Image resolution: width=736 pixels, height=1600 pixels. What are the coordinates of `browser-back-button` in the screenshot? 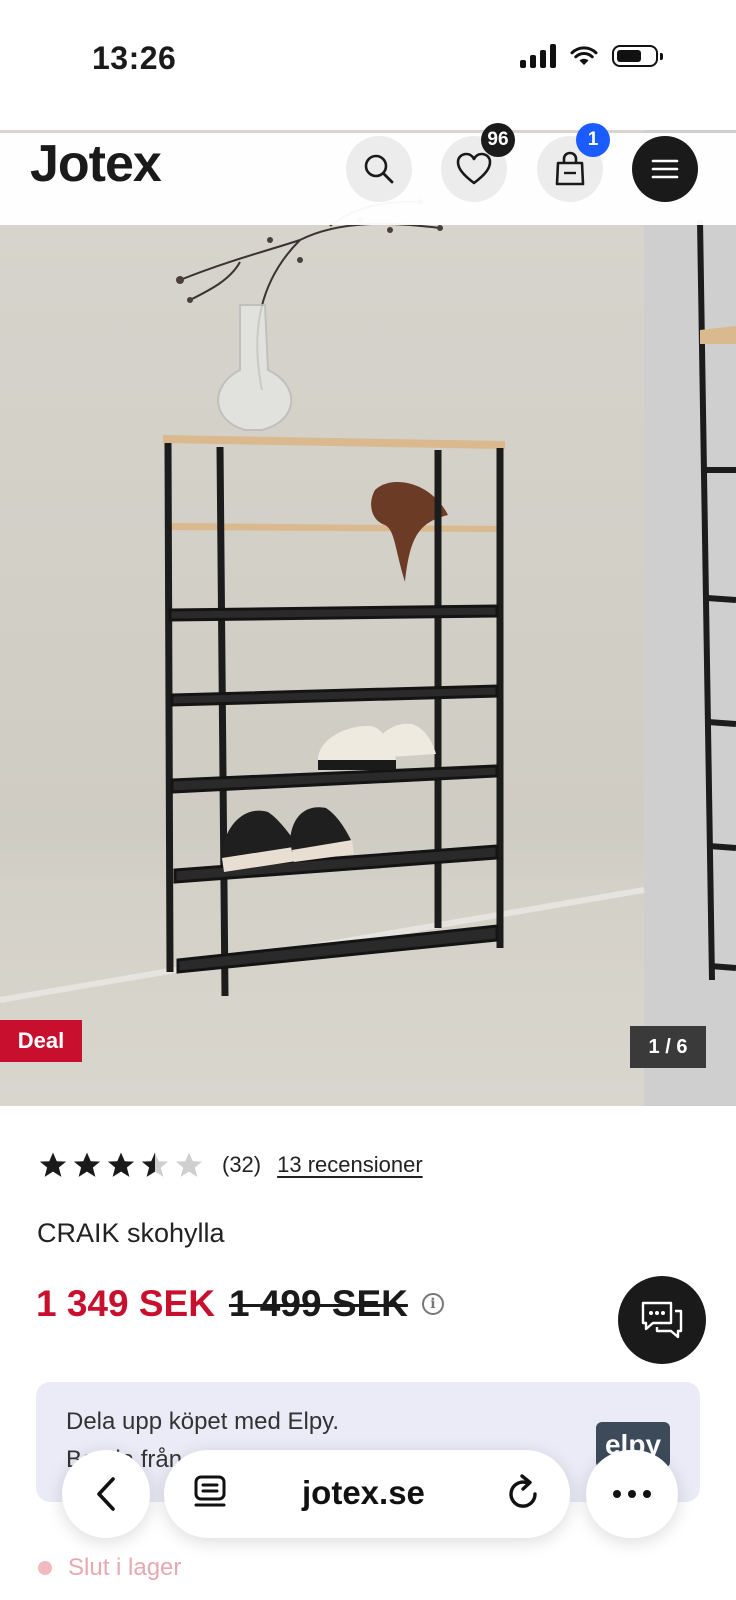 It's located at (106, 1494).